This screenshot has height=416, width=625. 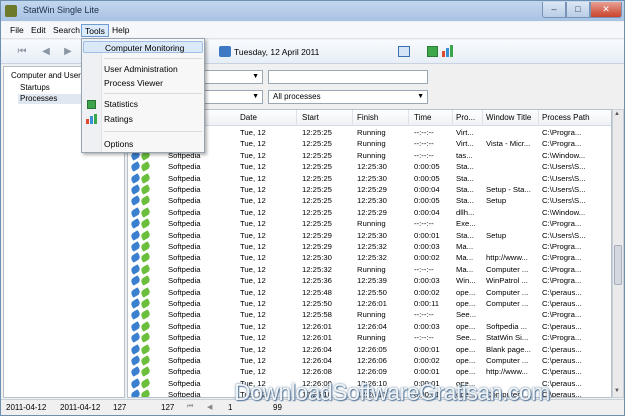 I want to click on menu-item-computer-monitoring: Computer Monitoring, so click(x=143, y=47).